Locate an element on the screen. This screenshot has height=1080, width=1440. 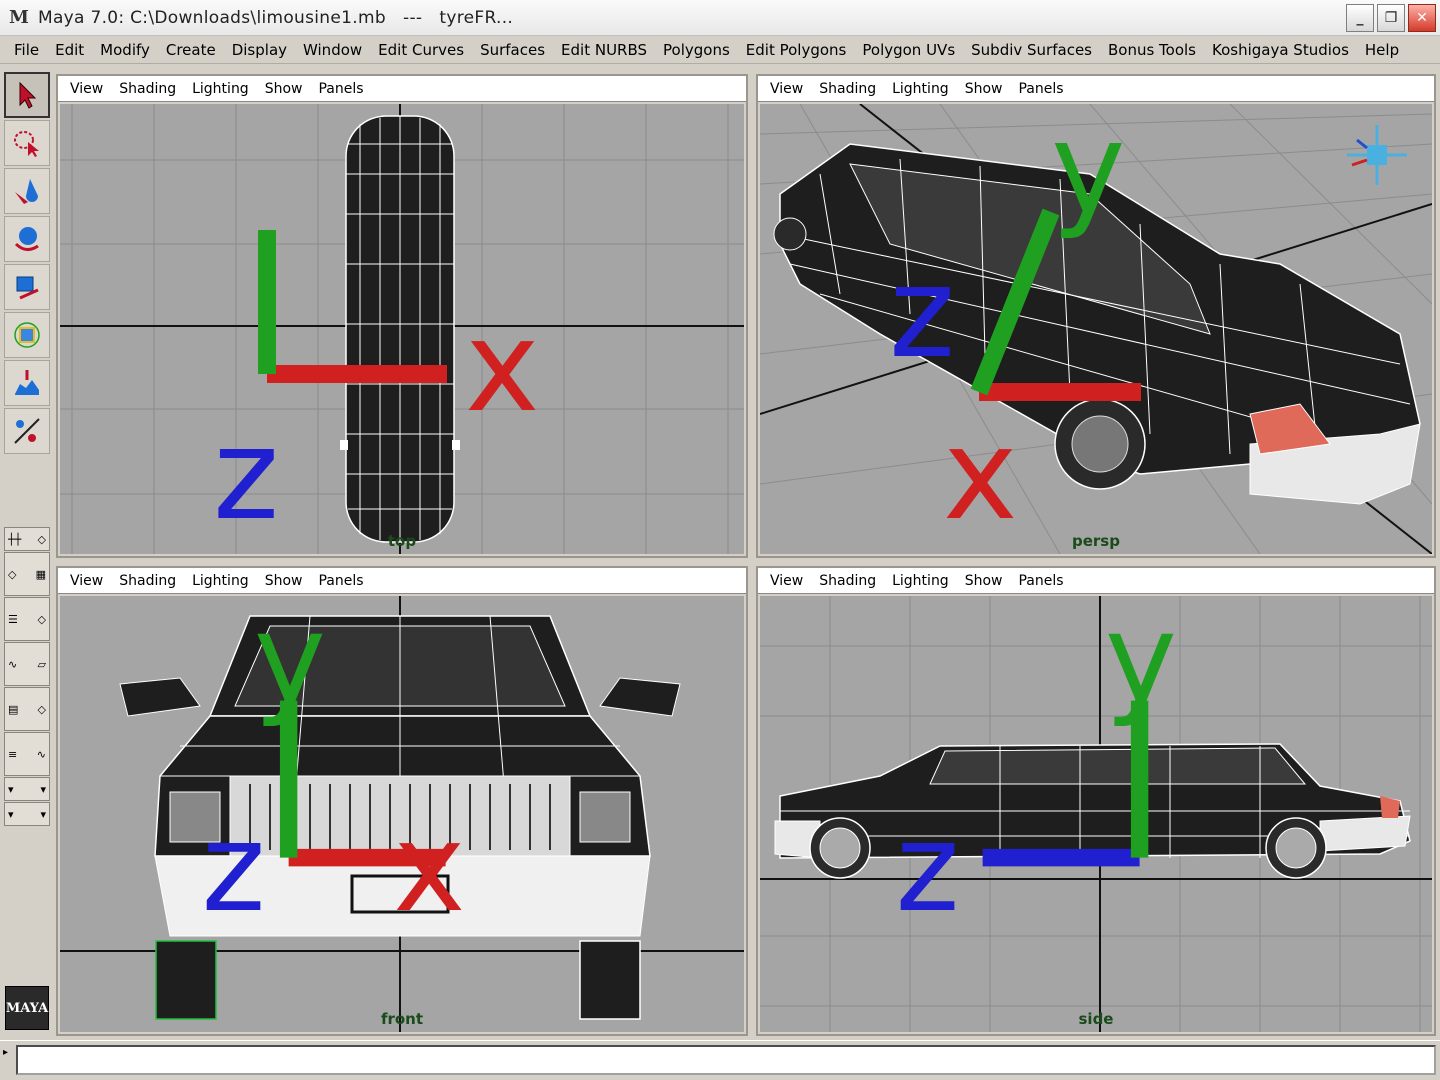
trax-icon: ≡ is located at coordinates (13, 754).